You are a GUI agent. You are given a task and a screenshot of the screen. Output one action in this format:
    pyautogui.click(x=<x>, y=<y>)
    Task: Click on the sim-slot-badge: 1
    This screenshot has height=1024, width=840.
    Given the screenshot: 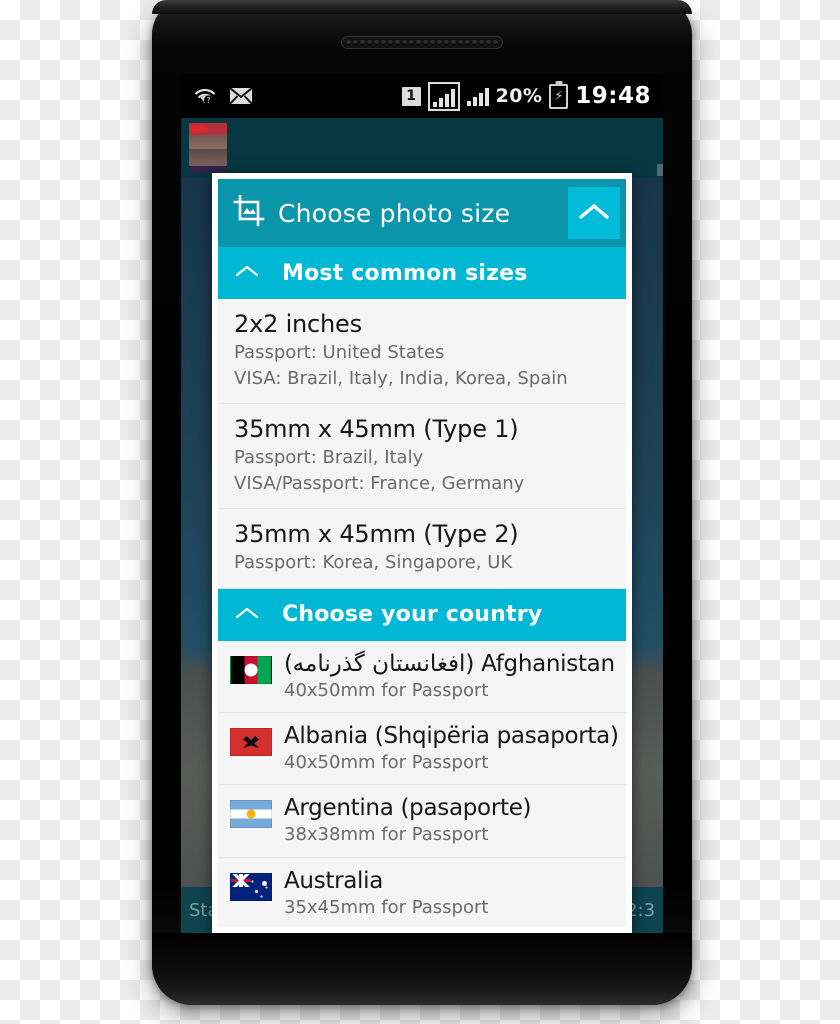 What is the action you would take?
    pyautogui.click(x=411, y=96)
    